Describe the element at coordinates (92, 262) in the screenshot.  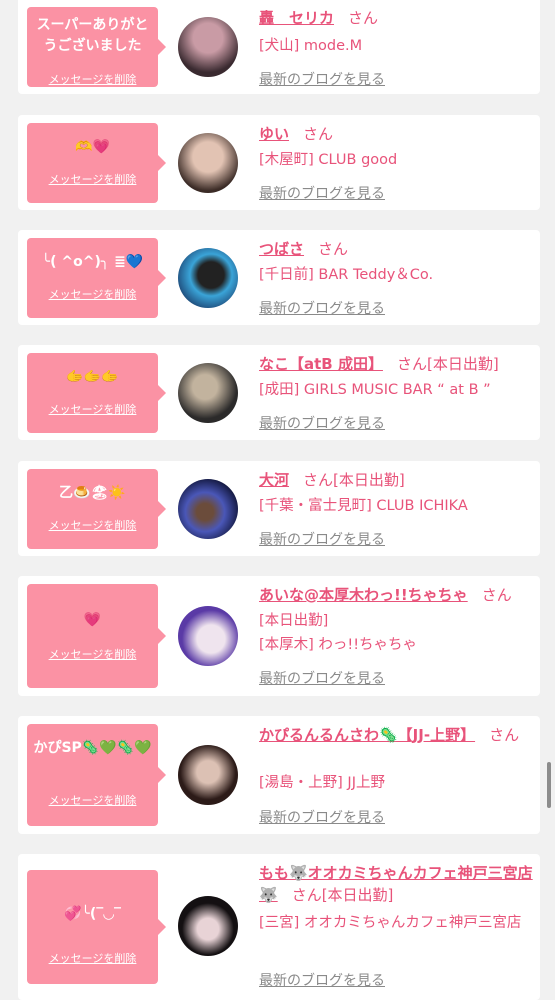
I see `message-text: ╰( ^o^)╮ ≣💙` at that location.